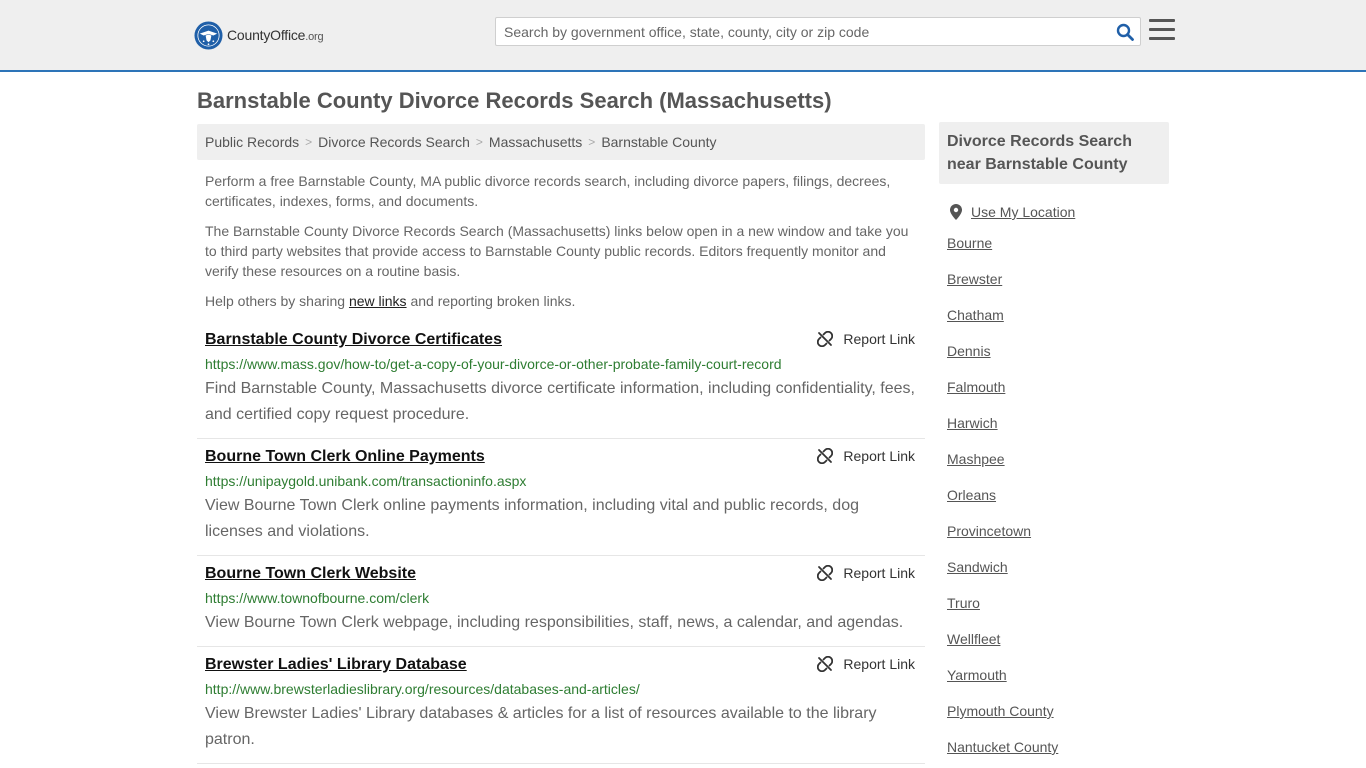 This screenshot has width=1366, height=768. I want to click on result-title-link: Bourne Town Clerk Website, so click(310, 574).